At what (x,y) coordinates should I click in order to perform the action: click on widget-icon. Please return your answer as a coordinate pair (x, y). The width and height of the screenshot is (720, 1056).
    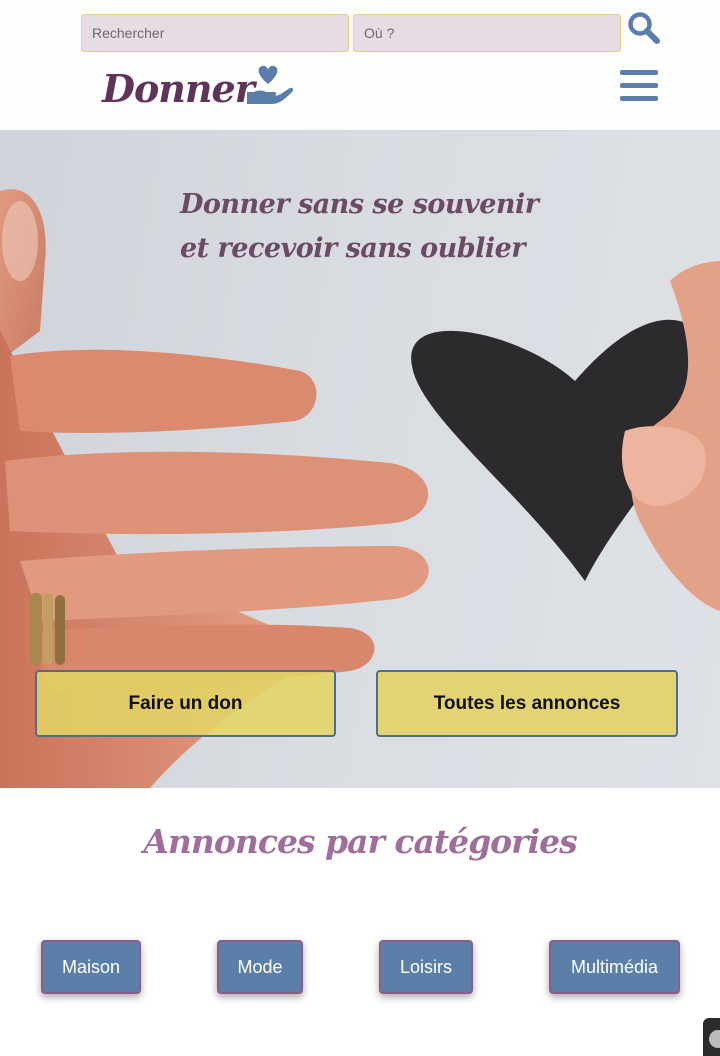
    Looking at the image, I should click on (714, 1039).